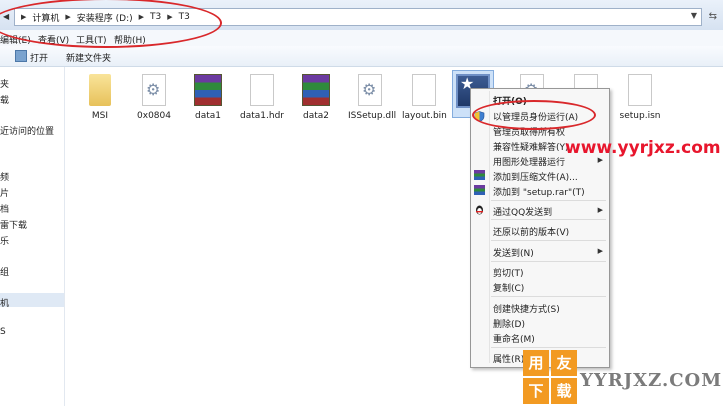 This screenshot has width=723, height=406. Describe the element at coordinates (316, 116) in the screenshot. I see `file-name: data2` at that location.